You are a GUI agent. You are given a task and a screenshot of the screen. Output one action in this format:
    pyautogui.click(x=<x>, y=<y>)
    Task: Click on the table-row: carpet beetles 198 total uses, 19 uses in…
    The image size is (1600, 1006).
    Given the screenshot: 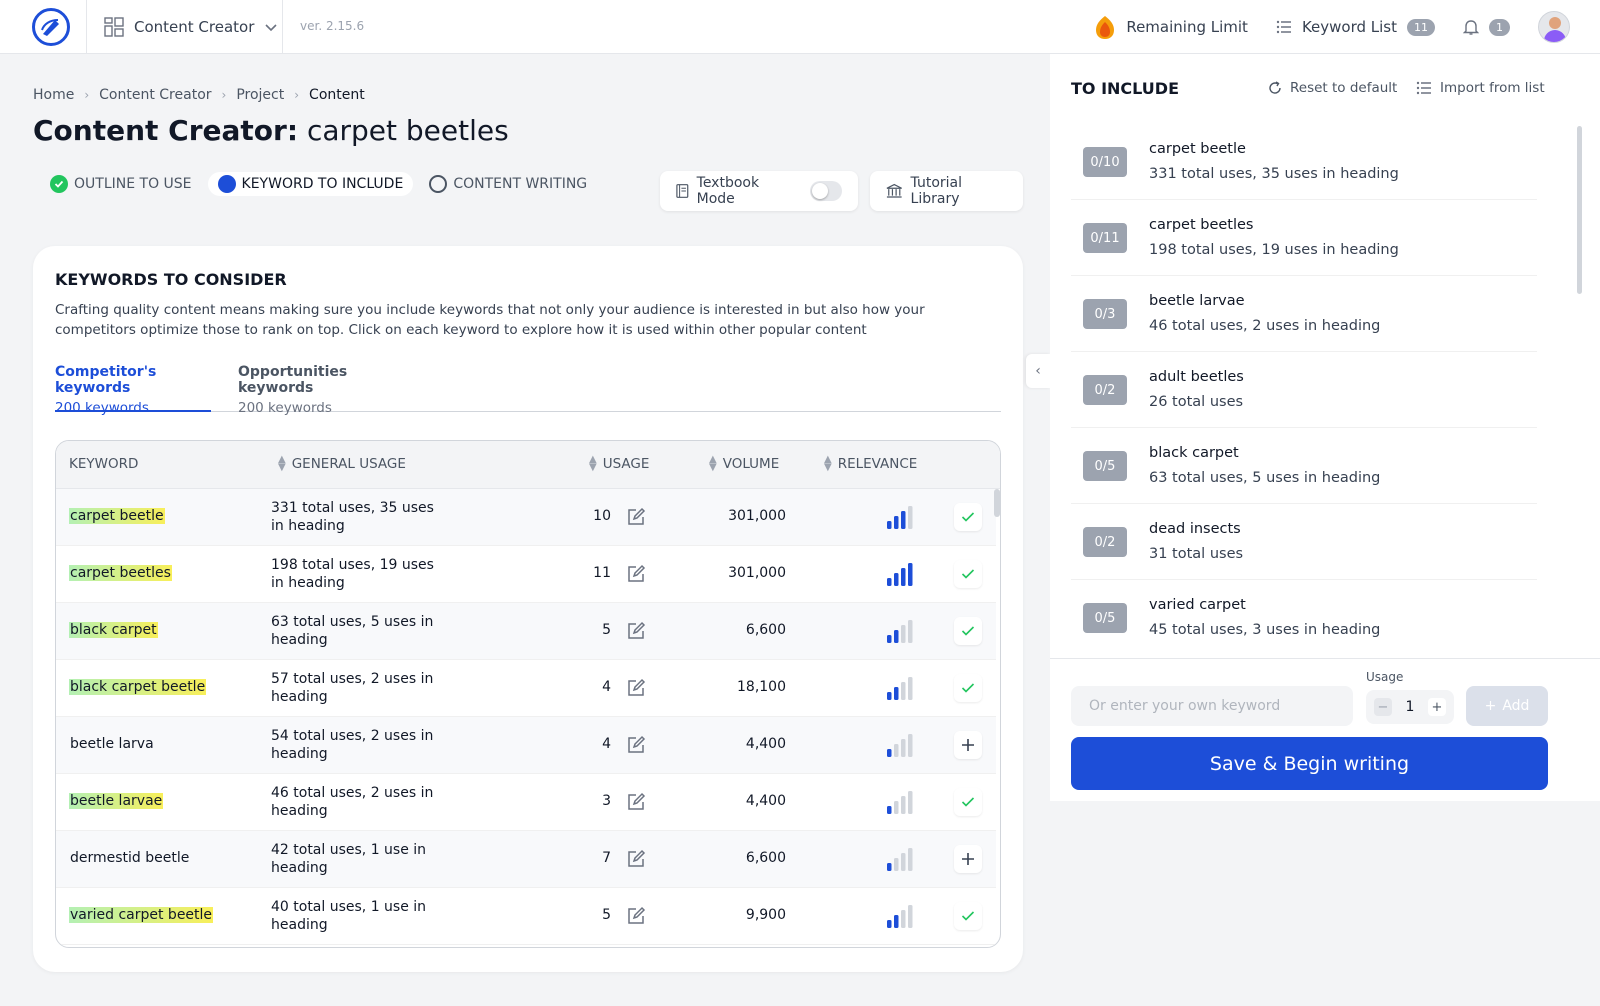 What is the action you would take?
    pyautogui.click(x=526, y=574)
    